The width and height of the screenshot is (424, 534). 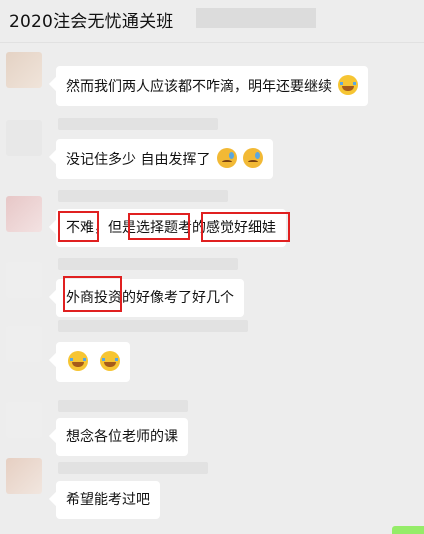 I want to click on message-text: 想念各位老师的课, so click(x=122, y=437).